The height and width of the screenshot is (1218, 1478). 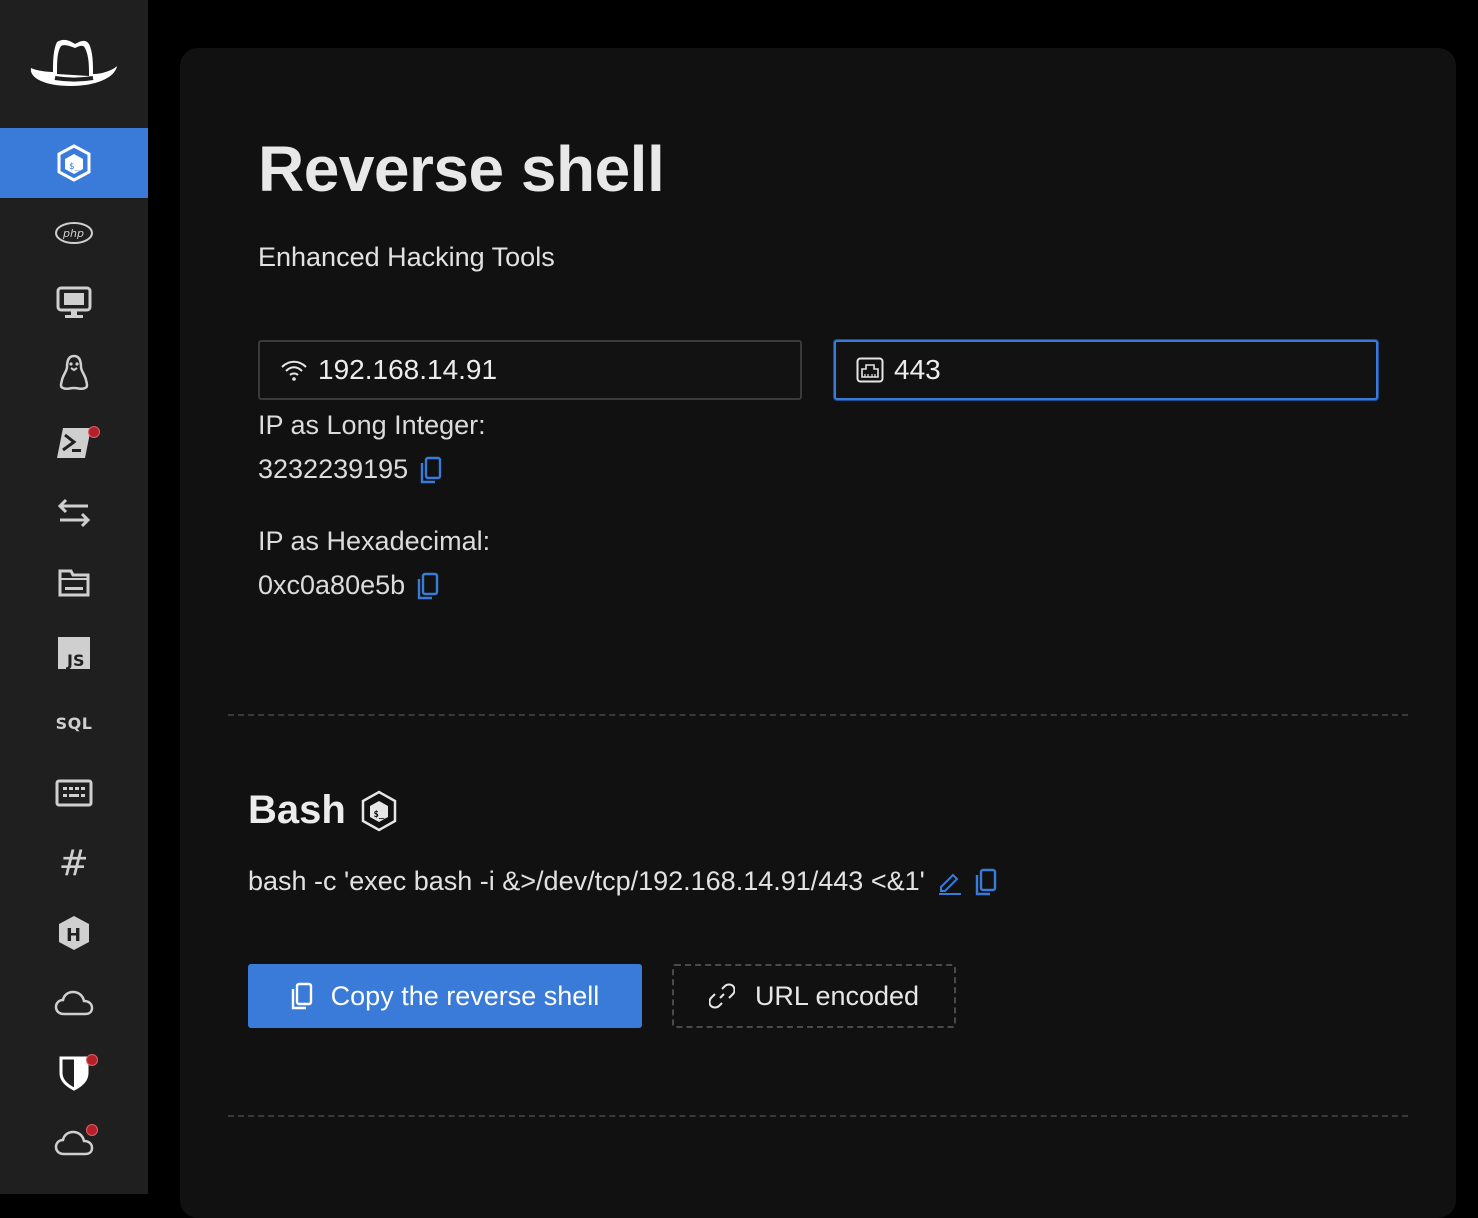 I want to click on sidebar-item-shield, so click(x=74, y=1073).